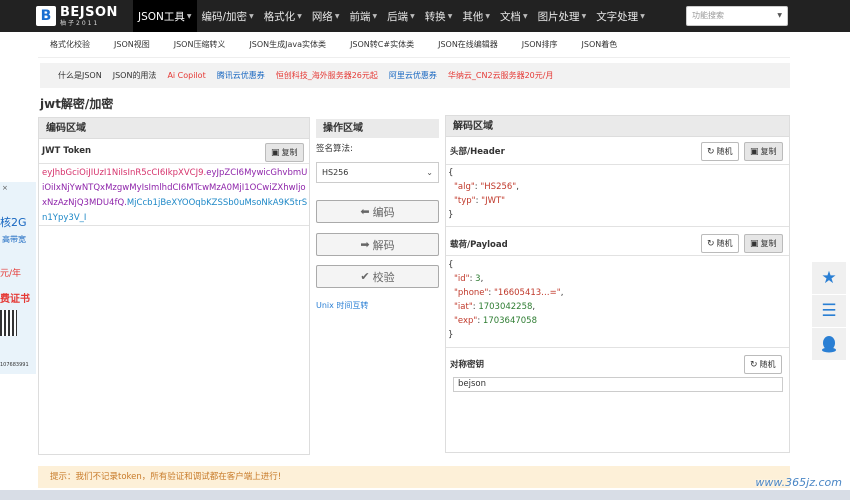 This screenshot has height=500, width=850. I want to click on nav-item-format: 格式化 ▼, so click(283, 16).